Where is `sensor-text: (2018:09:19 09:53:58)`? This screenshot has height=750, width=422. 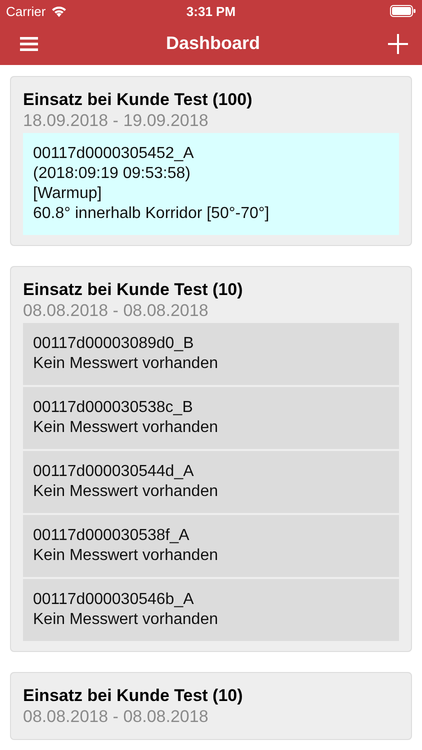 sensor-text: (2018:09:19 09:53:58) is located at coordinates (112, 174).